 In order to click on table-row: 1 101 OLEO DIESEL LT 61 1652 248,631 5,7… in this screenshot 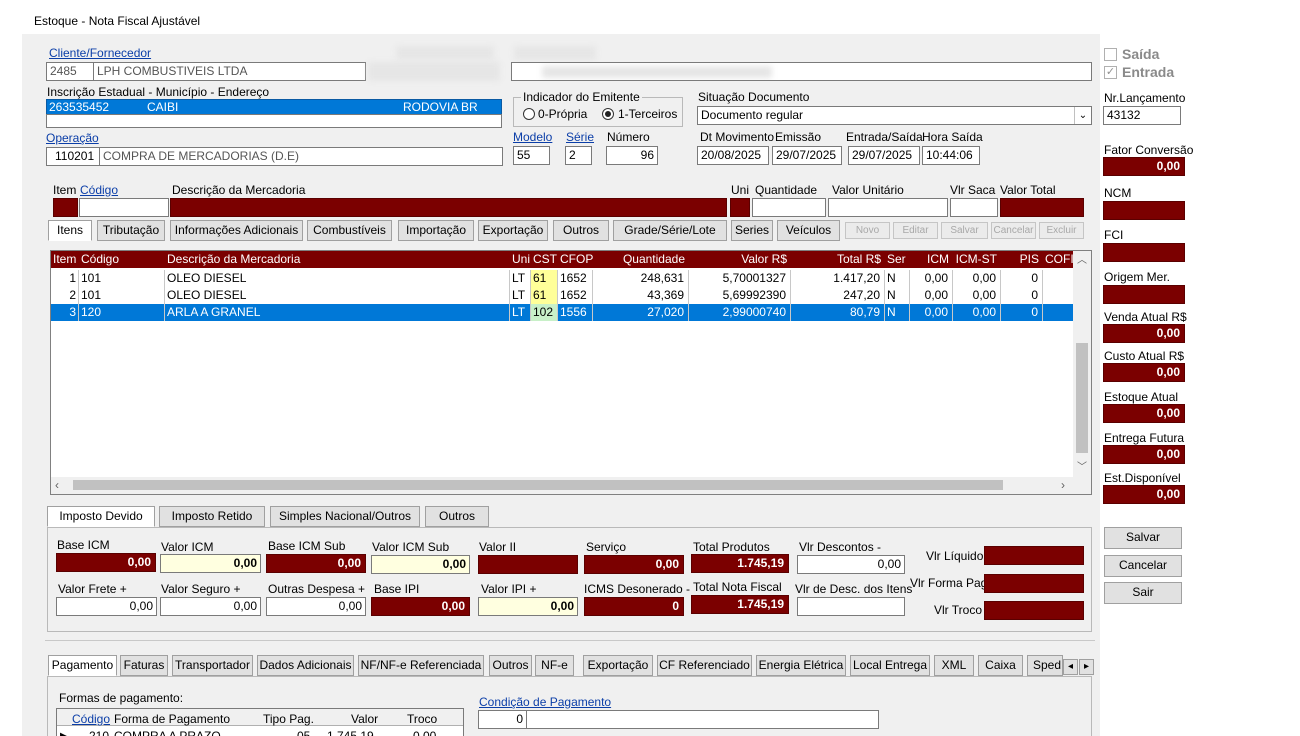, I will do `click(563, 278)`.